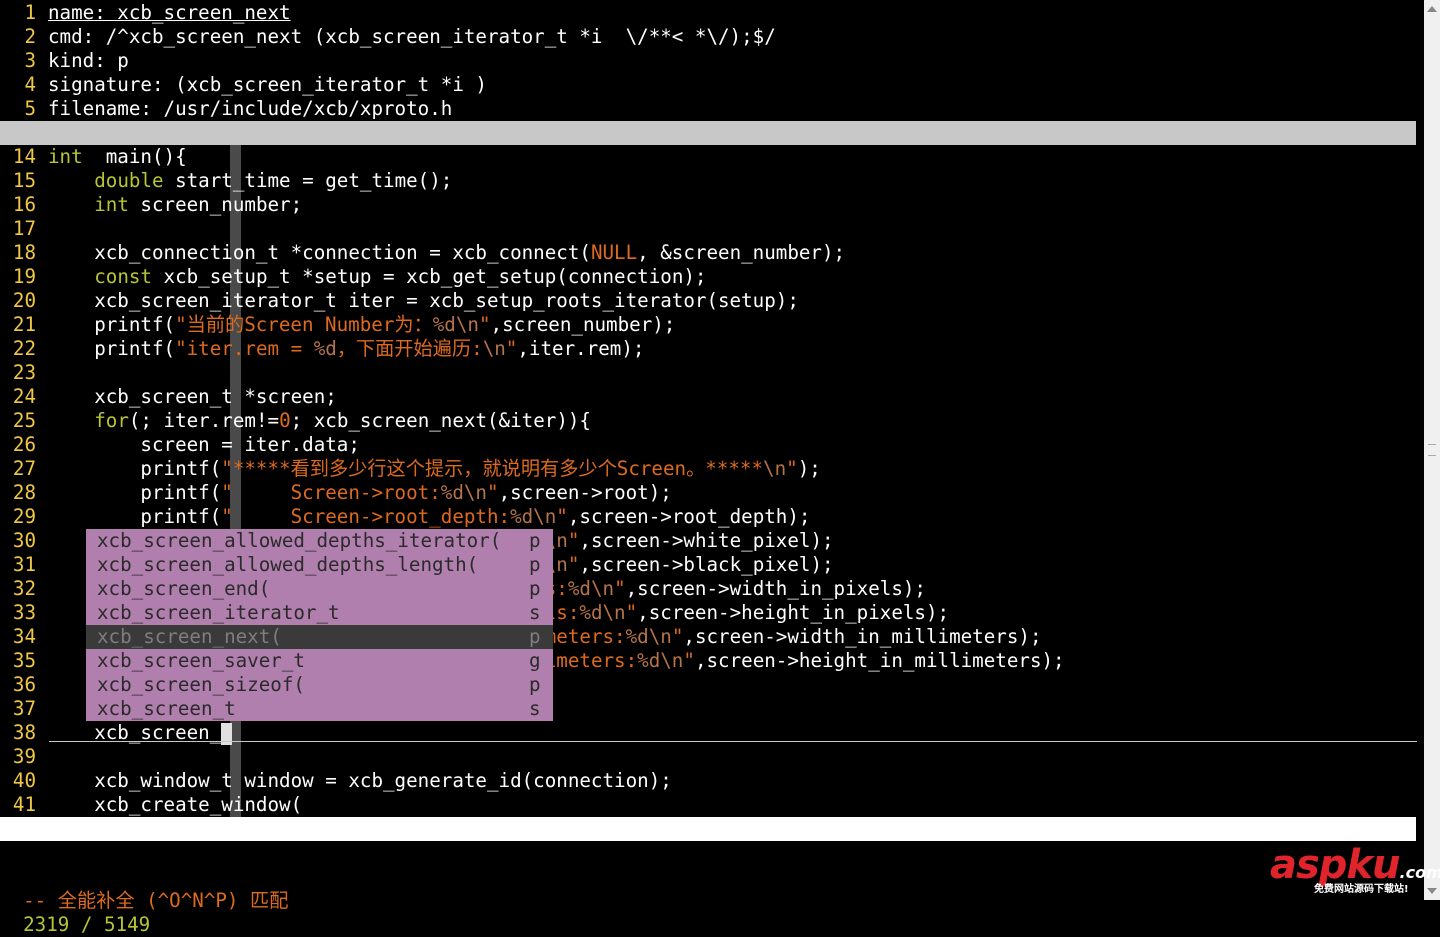  What do you see at coordinates (862, 636) in the screenshot?
I see `token-text: ,screen->width_in_millimeters);` at bounding box center [862, 636].